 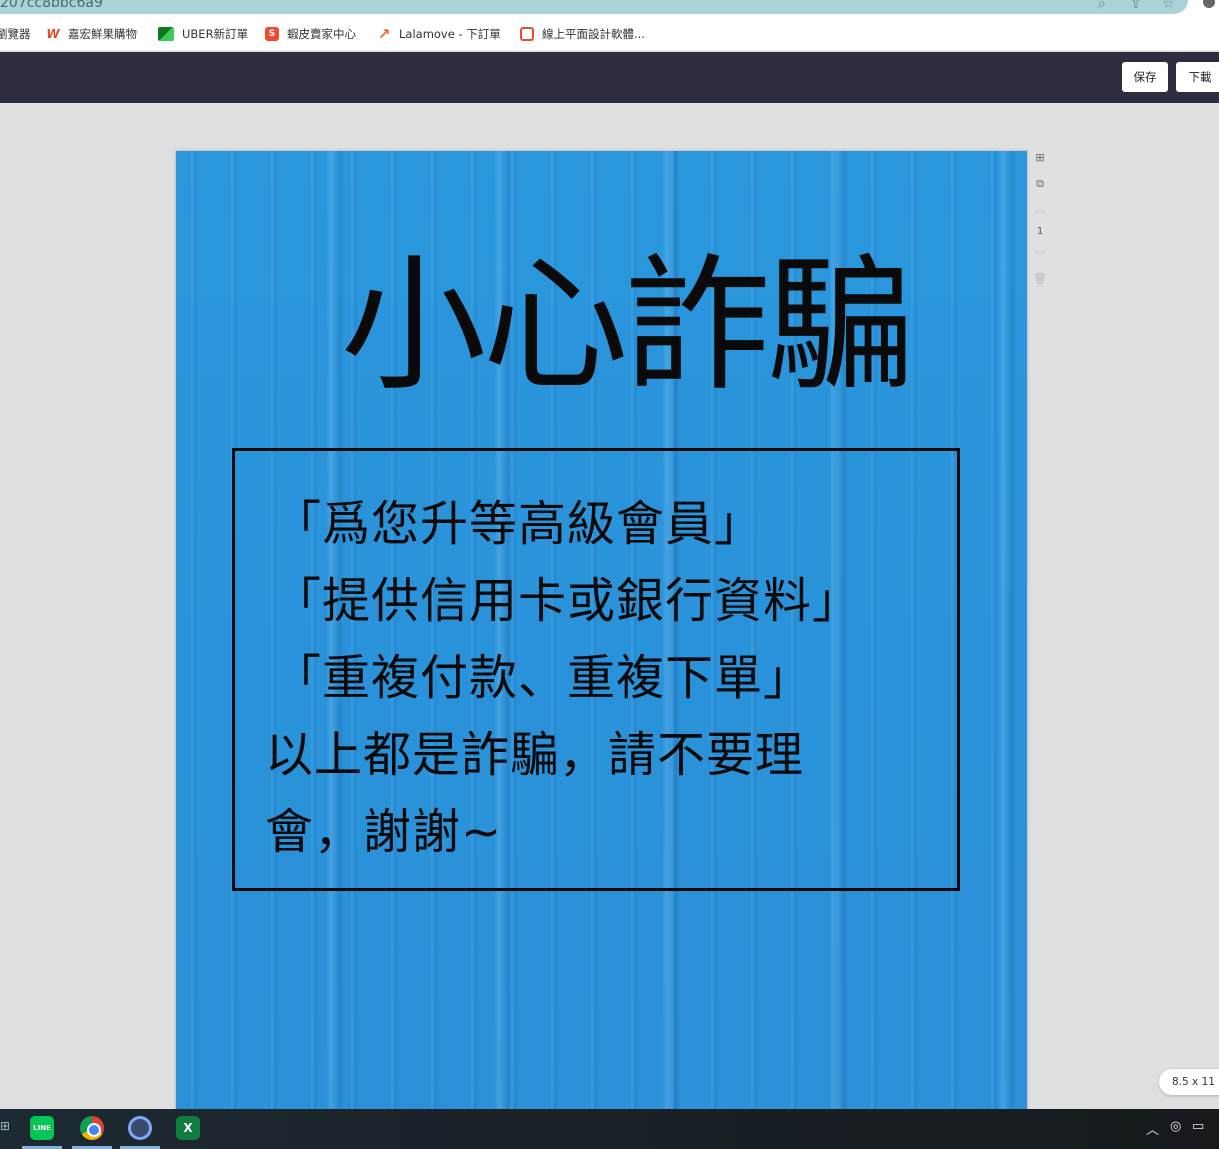 I want to click on chrome-icon, so click(x=92, y=1128).